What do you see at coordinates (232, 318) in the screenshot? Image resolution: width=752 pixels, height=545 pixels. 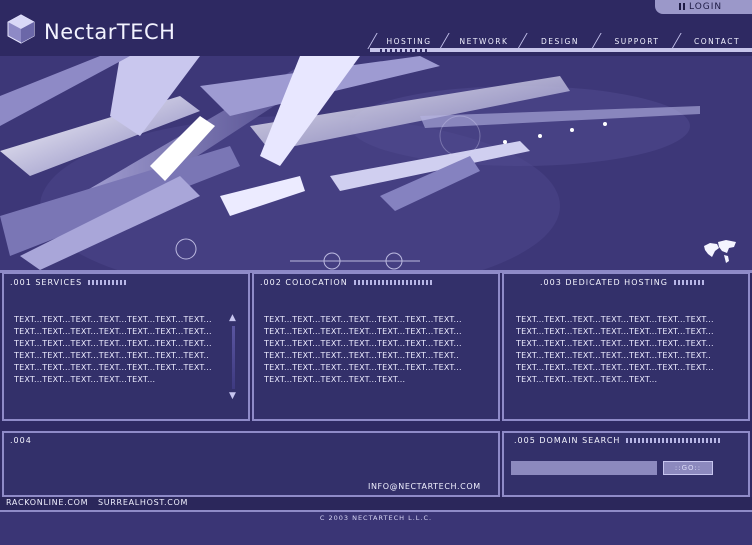 I see `scroll-up-arrow-icon: ▲` at bounding box center [232, 318].